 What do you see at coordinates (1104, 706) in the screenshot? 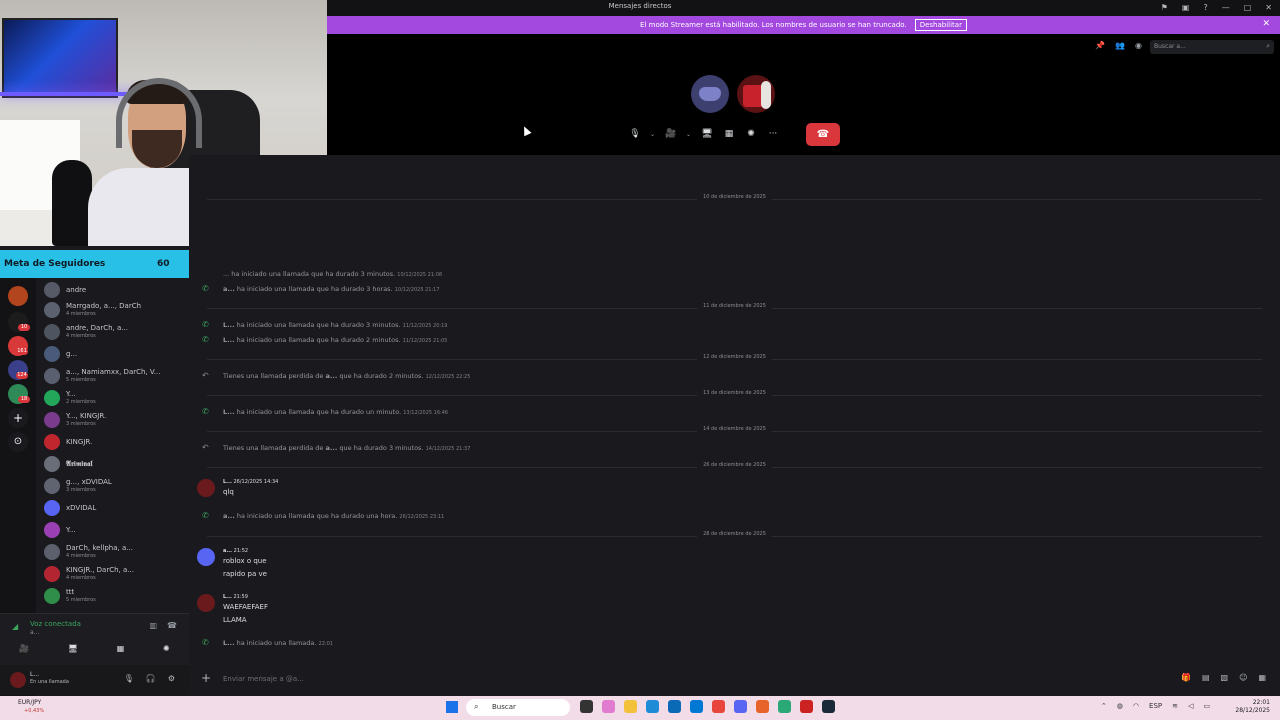
I see `chevron-up-icon: ⌃` at bounding box center [1104, 706].